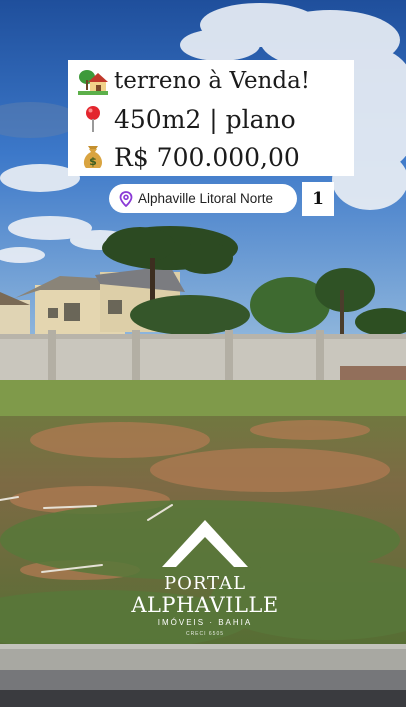 This screenshot has width=406, height=707. What do you see at coordinates (205, 543) in the screenshot?
I see `house-roof-icon` at bounding box center [205, 543].